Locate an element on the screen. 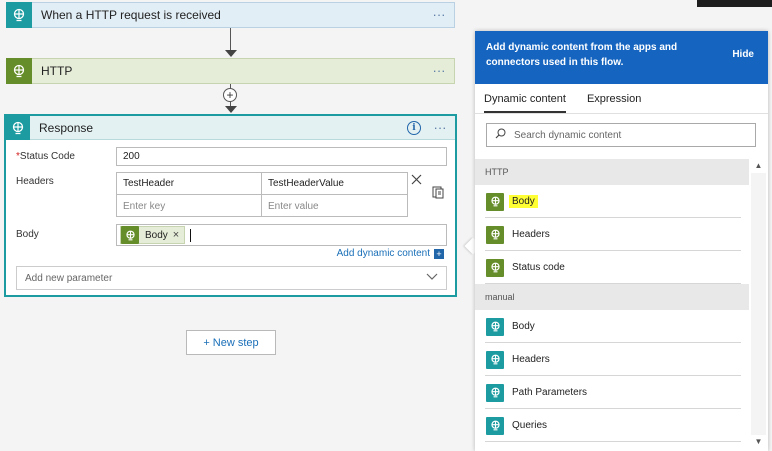  status-code-label: *Status Code is located at coordinates (45, 156).